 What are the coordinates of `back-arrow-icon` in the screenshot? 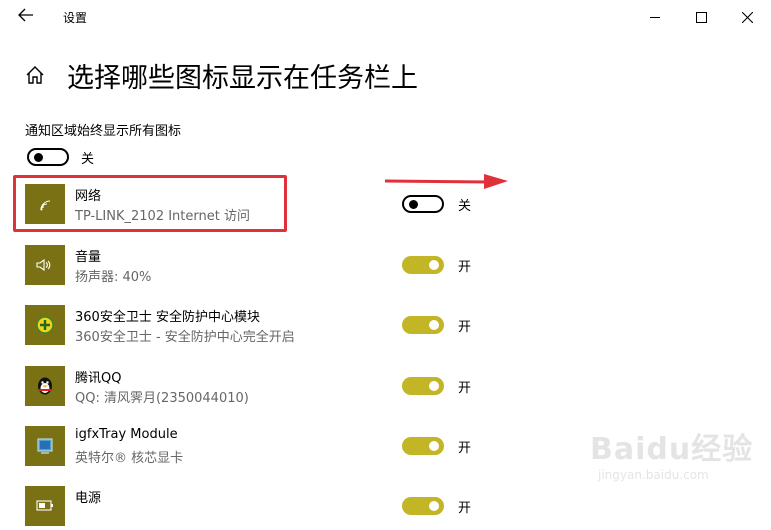 It's located at (26, 17).